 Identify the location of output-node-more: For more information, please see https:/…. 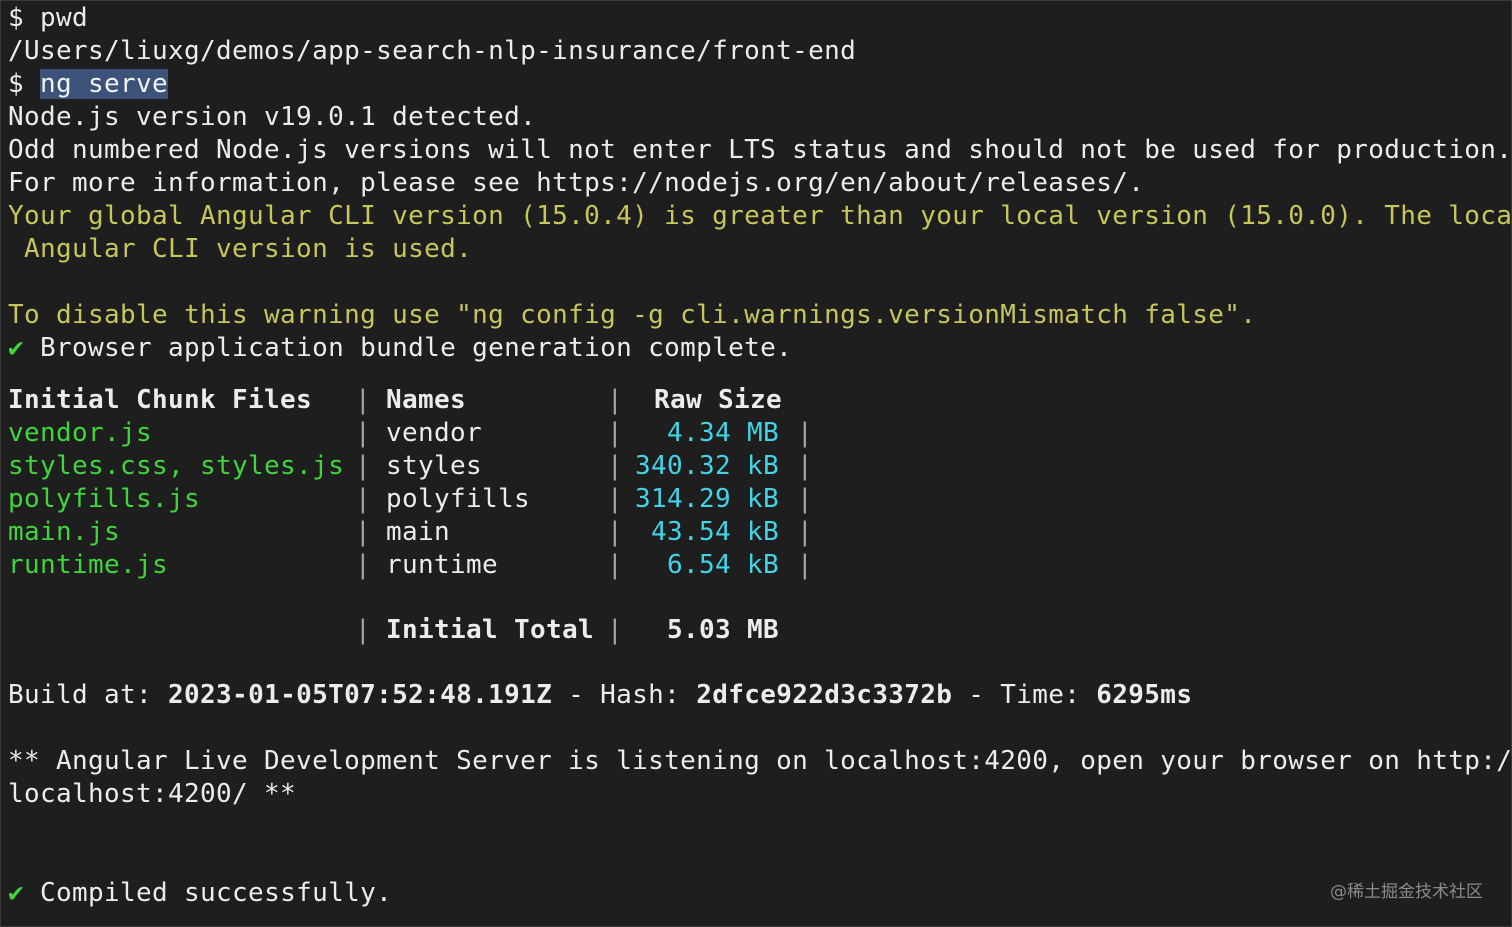
(576, 183).